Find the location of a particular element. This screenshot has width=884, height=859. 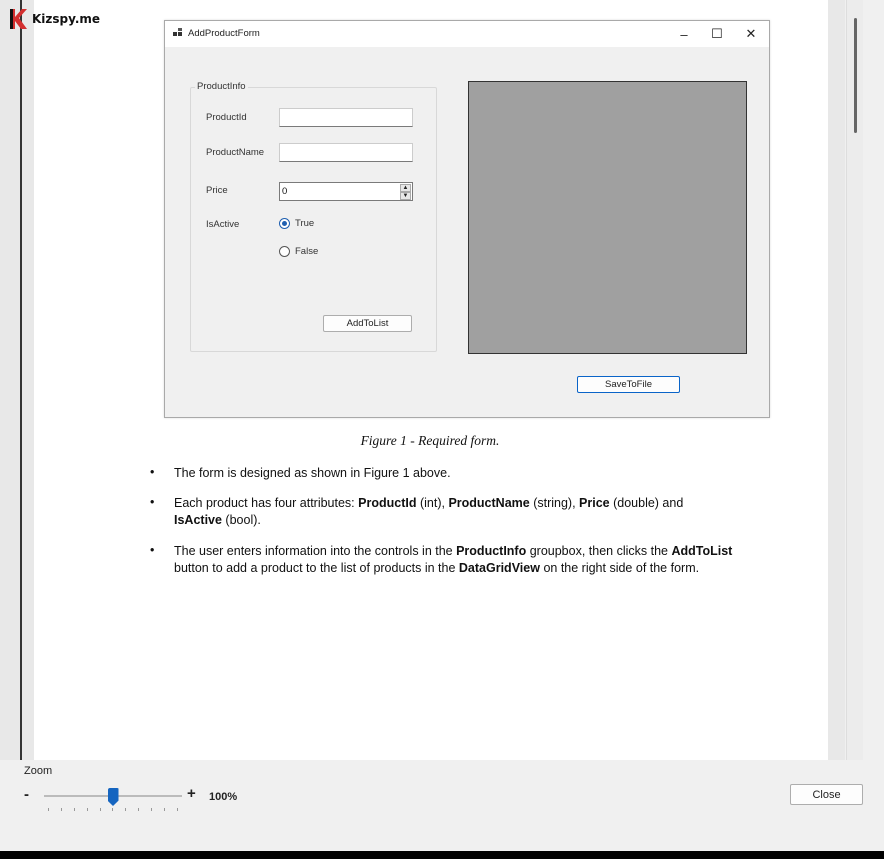

page-left-border is located at coordinates (21, 380).